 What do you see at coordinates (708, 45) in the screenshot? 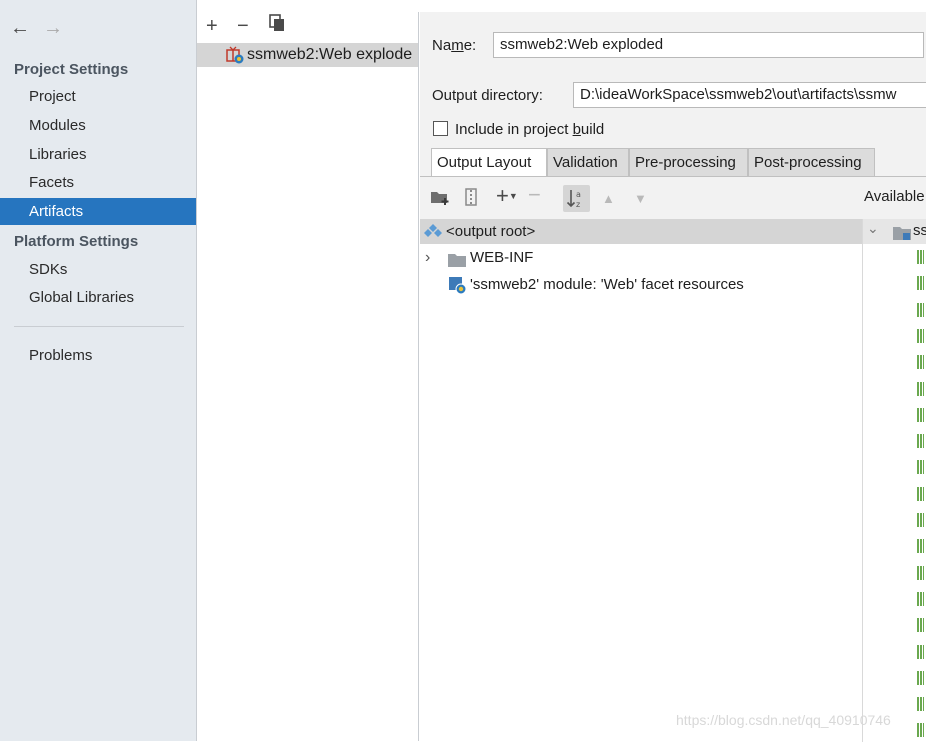
I see `name-field: ssmweb2:Web exploded` at bounding box center [708, 45].